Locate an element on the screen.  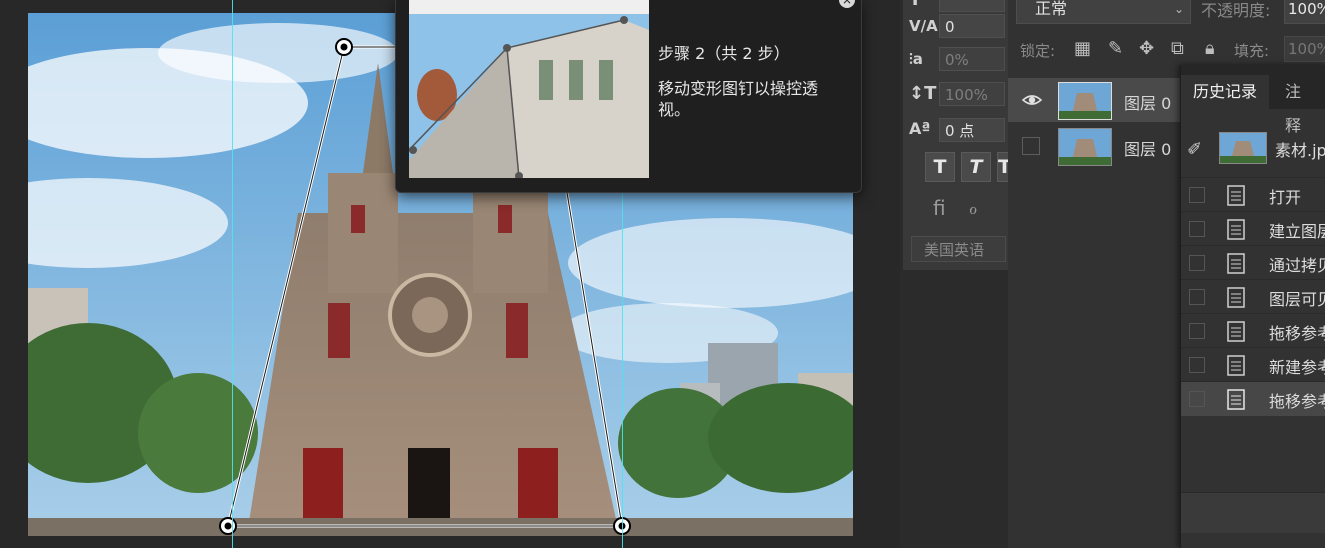
italic-text-button: T is located at coordinates (976, 167).